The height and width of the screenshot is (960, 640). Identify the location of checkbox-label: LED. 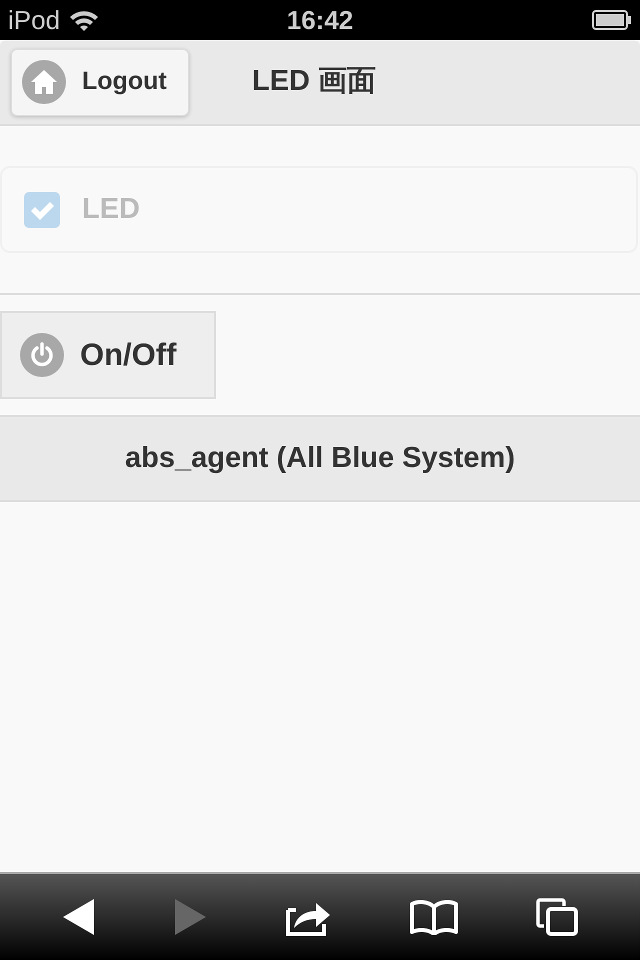
(111, 209).